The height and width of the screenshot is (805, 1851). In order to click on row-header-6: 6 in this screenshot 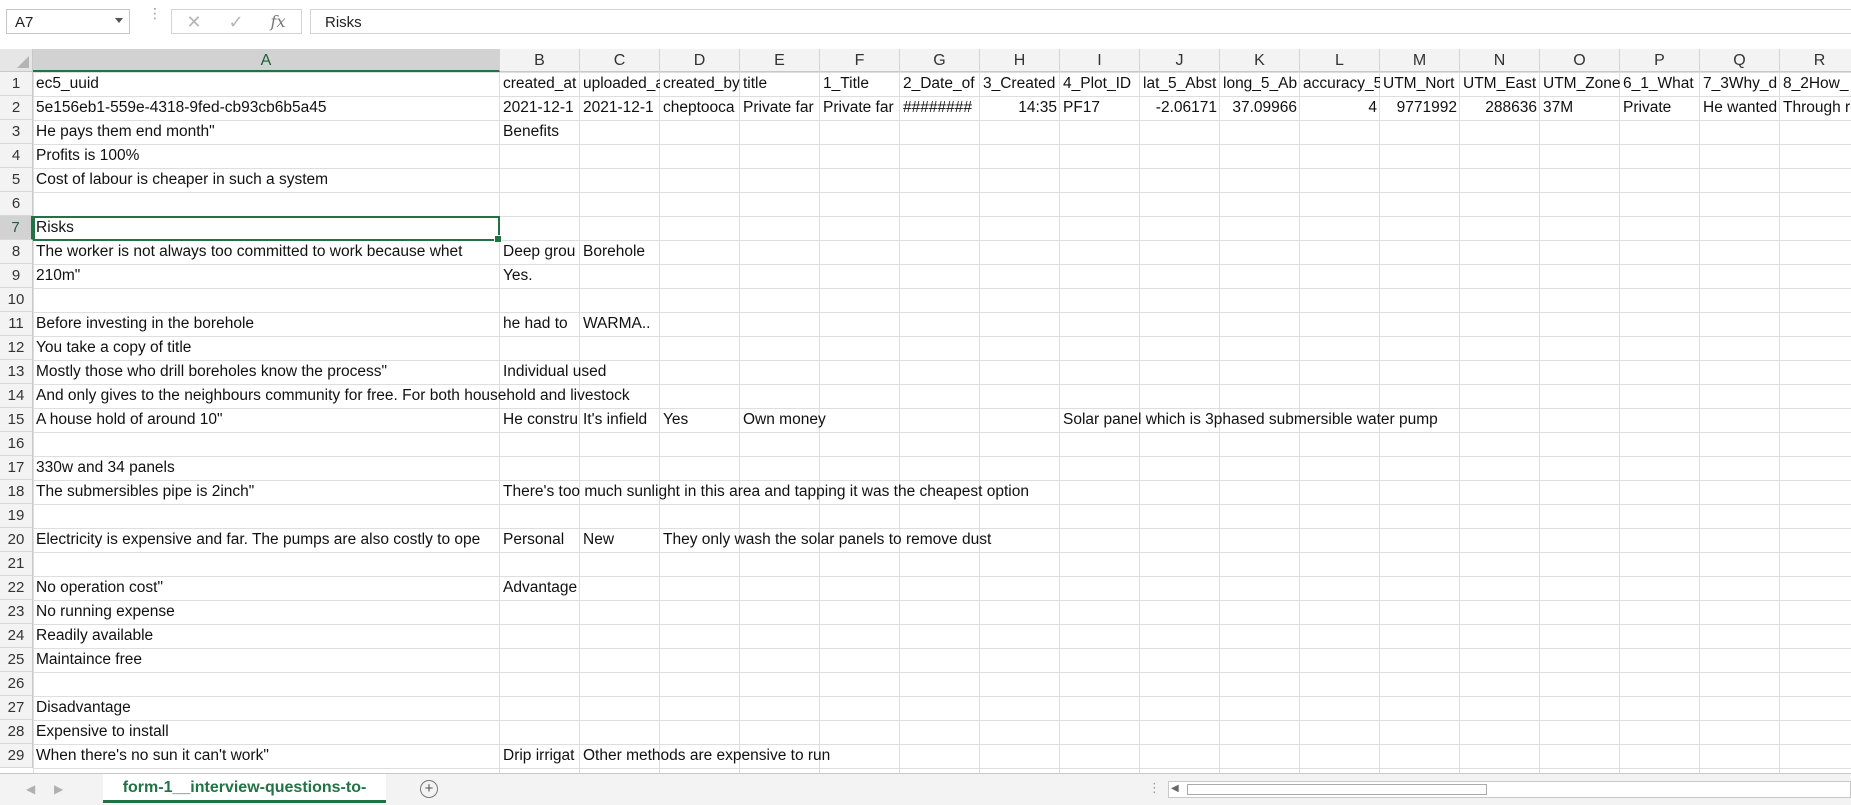, I will do `click(16, 204)`.